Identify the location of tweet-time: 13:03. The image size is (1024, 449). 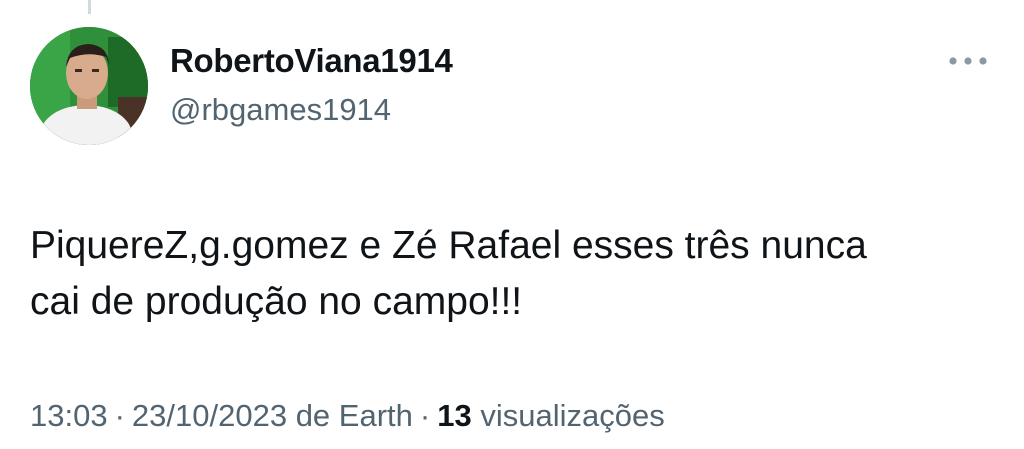
(69, 415).